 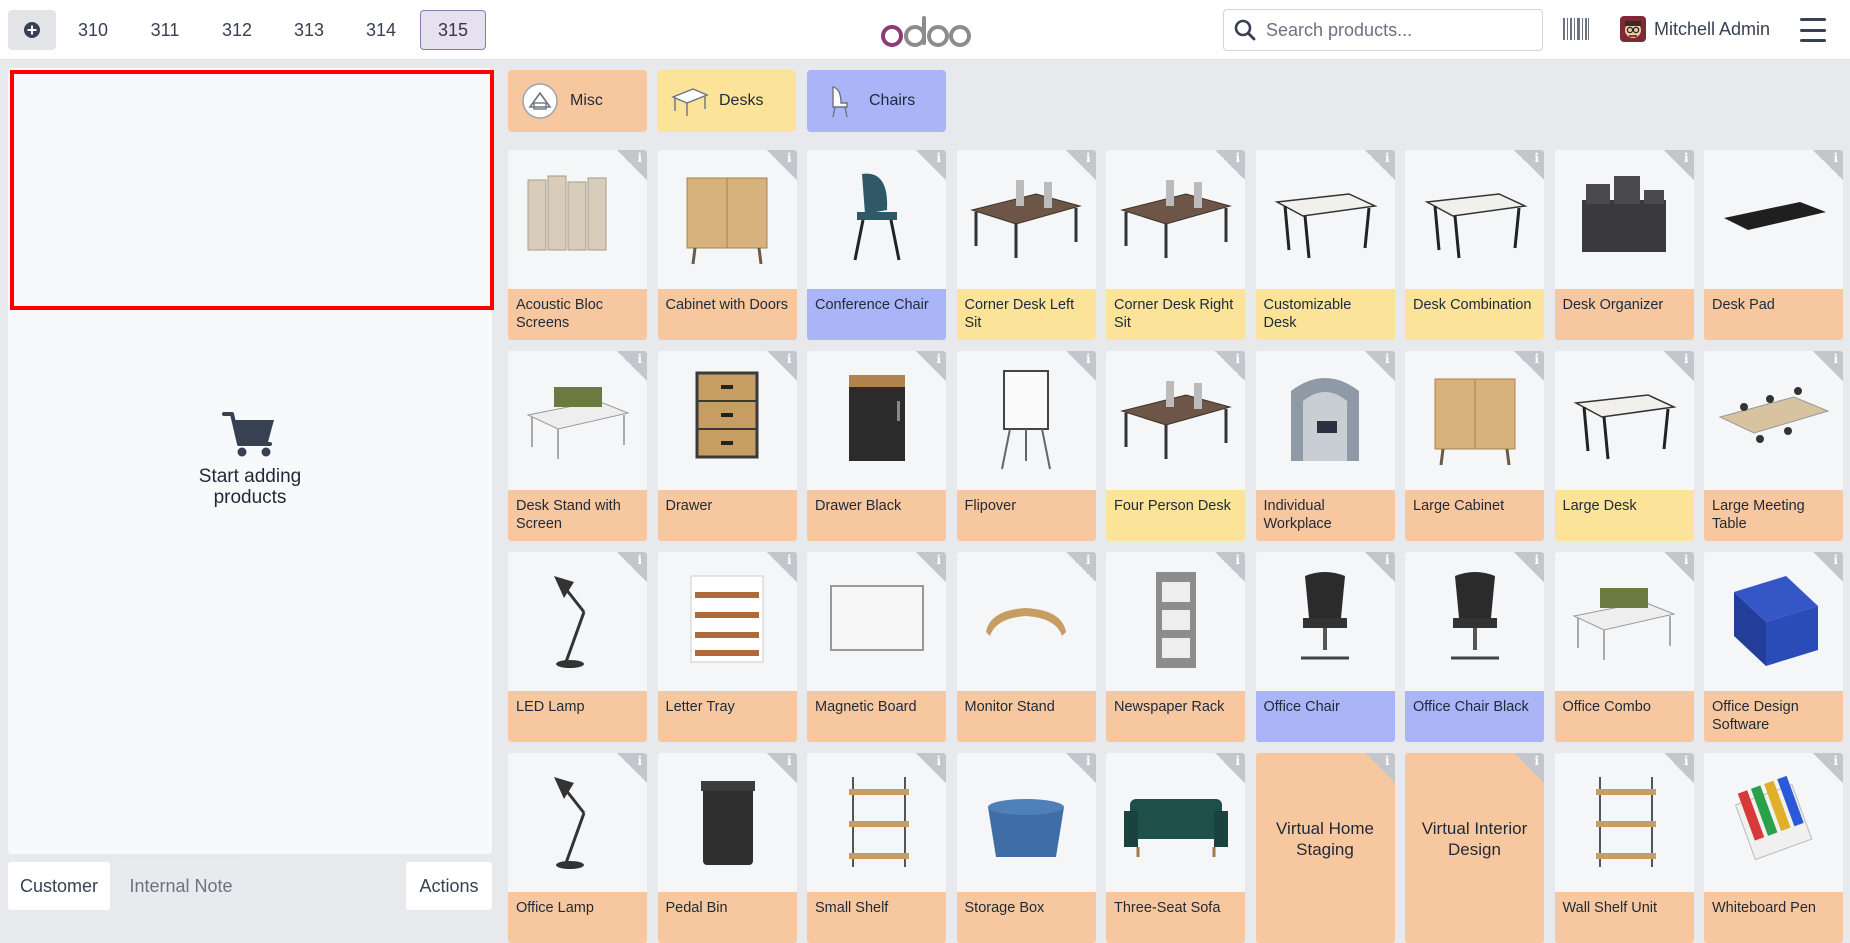 What do you see at coordinates (59, 886) in the screenshot?
I see `customer-button: Customer` at bounding box center [59, 886].